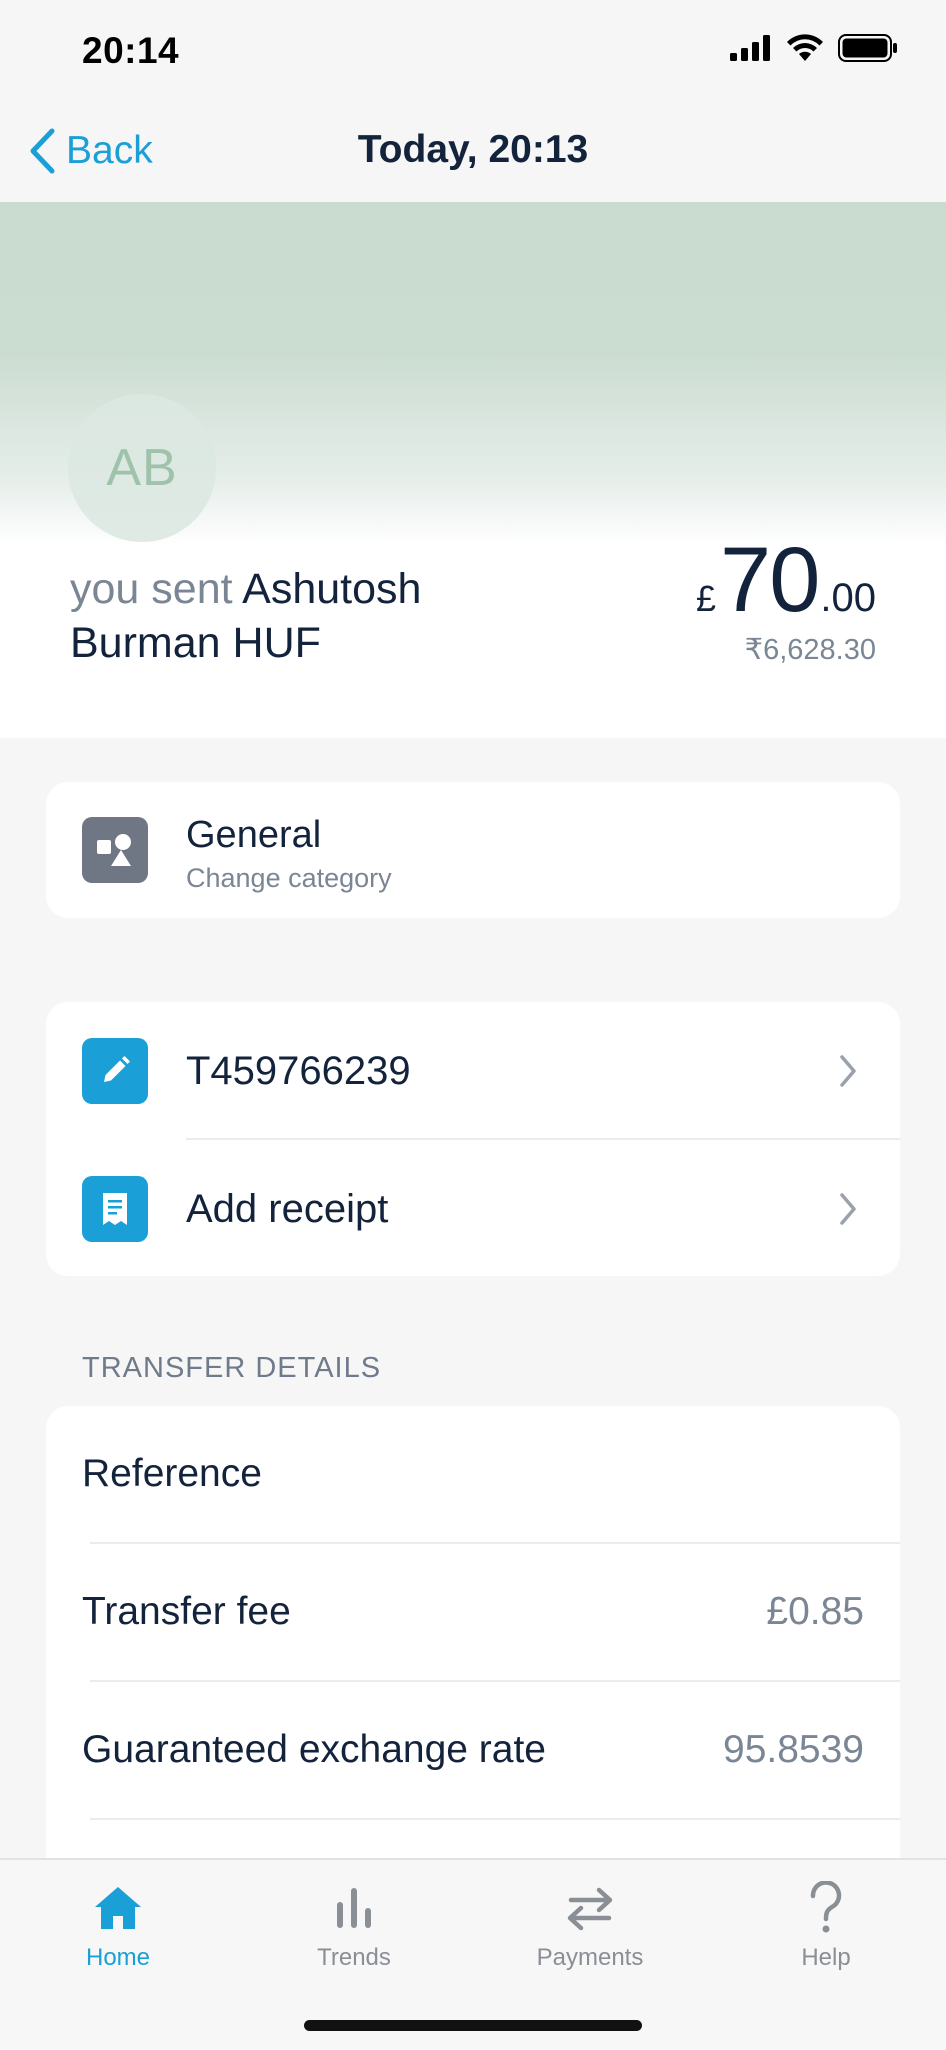  What do you see at coordinates (118, 1957) in the screenshot?
I see `tab-home-label: Home` at bounding box center [118, 1957].